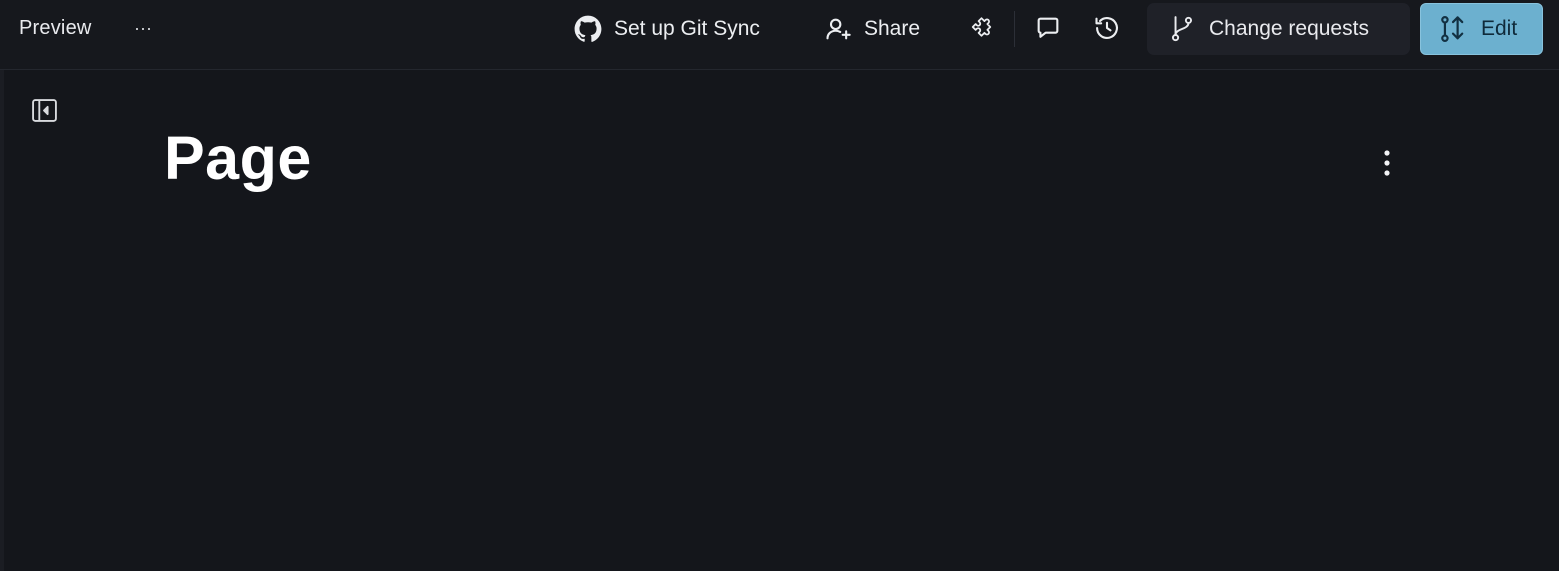 This screenshot has width=1559, height=571. What do you see at coordinates (1499, 28) in the screenshot?
I see `edit-label: Edit` at bounding box center [1499, 28].